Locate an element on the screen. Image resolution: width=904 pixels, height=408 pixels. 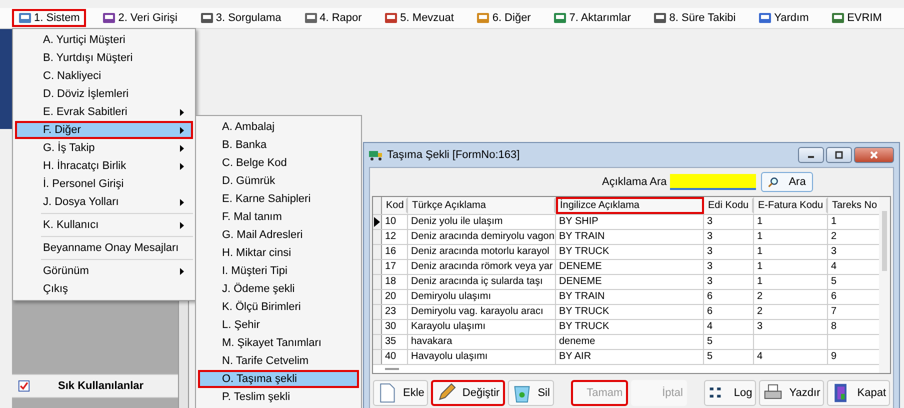
table-cell: 10 is located at coordinates (395, 222).